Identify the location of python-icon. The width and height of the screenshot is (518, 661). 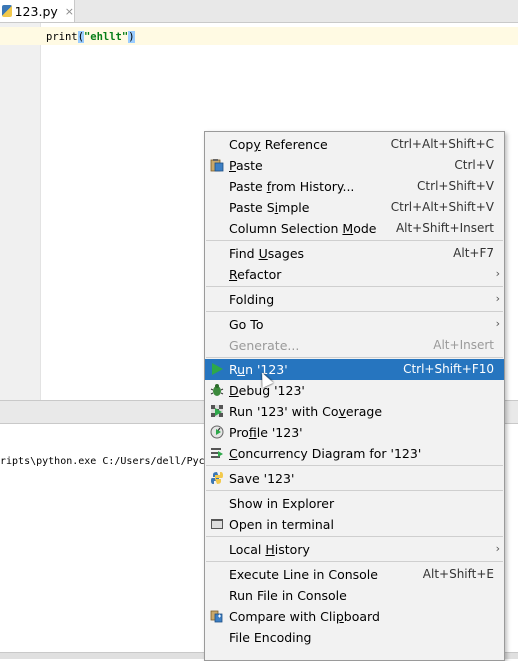
(217, 478).